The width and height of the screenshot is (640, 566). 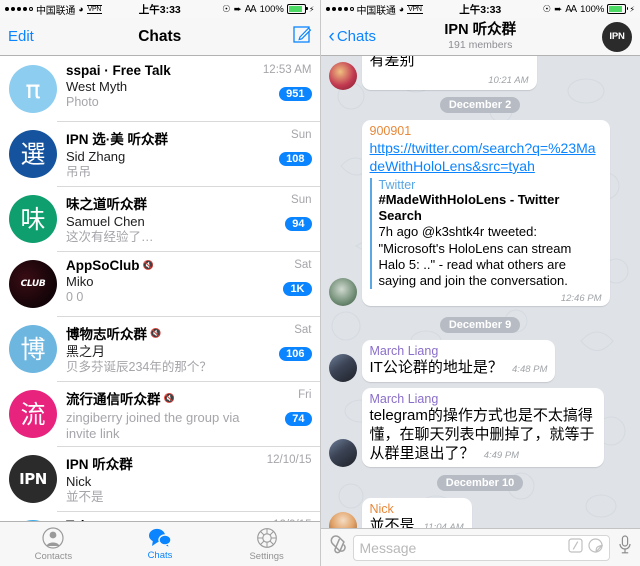 I want to click on conversation-avatar: IPN, so click(x=617, y=36).